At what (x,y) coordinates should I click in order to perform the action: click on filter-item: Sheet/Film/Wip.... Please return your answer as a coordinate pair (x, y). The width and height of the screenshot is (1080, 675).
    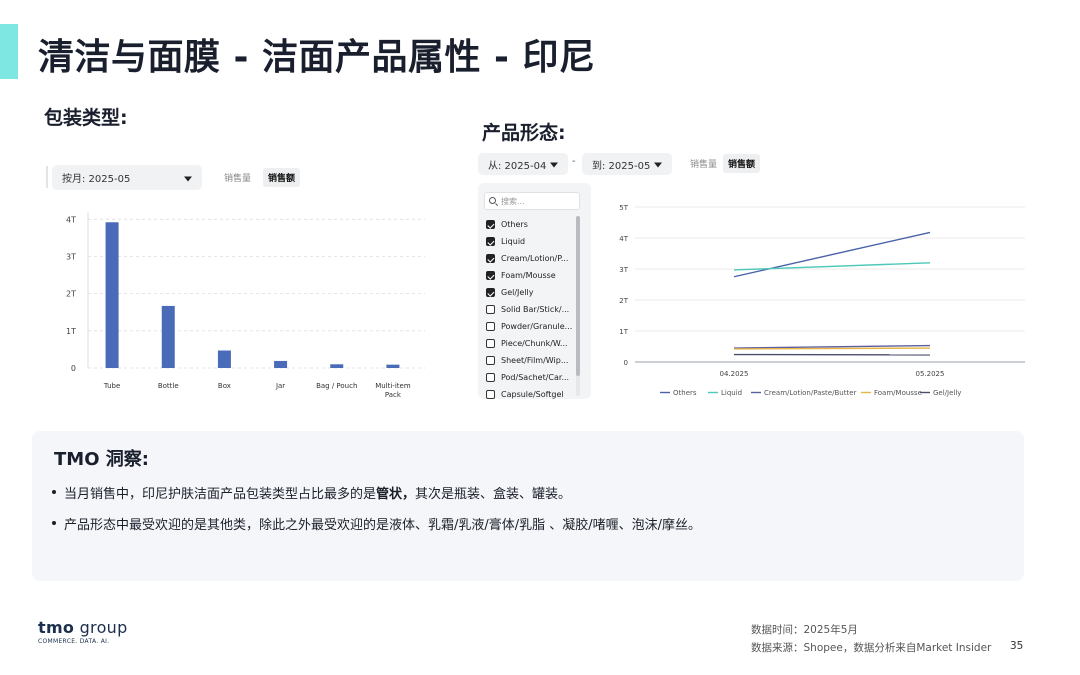
    Looking at the image, I should click on (532, 360).